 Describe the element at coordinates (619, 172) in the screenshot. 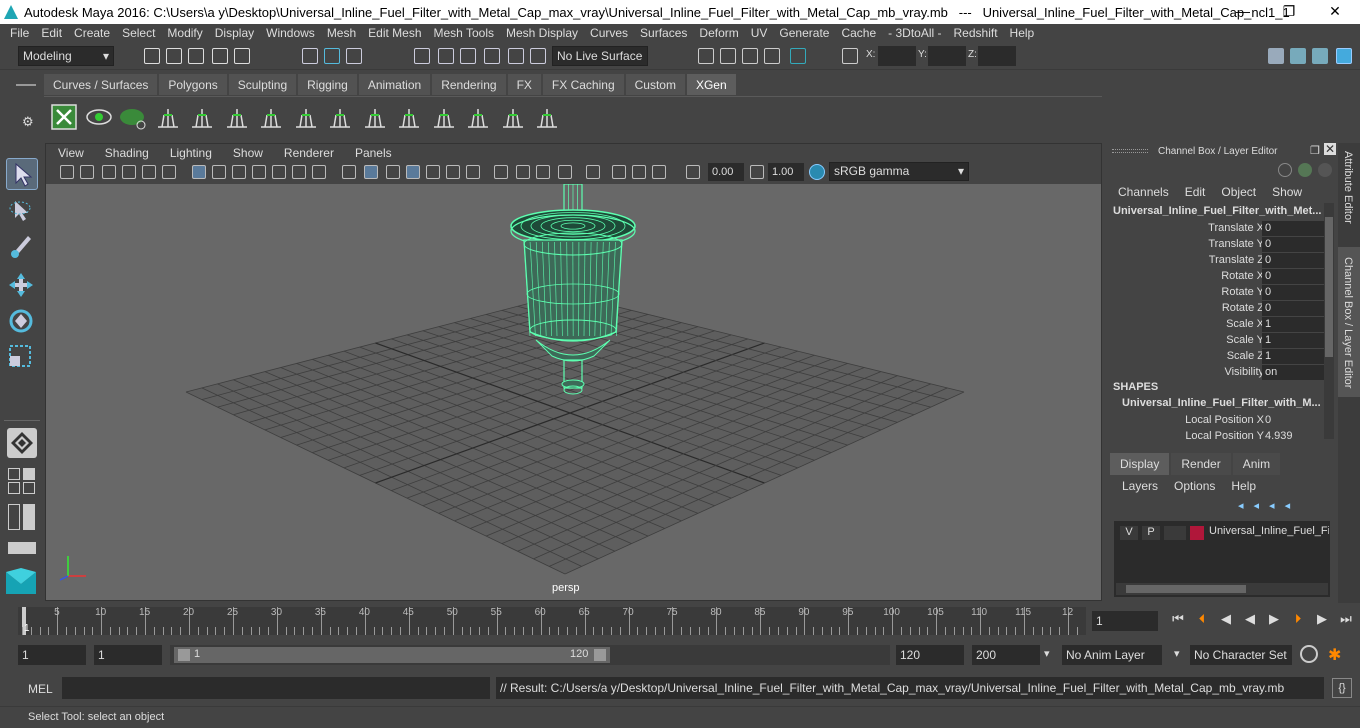

I see `xray-active-icon` at that location.